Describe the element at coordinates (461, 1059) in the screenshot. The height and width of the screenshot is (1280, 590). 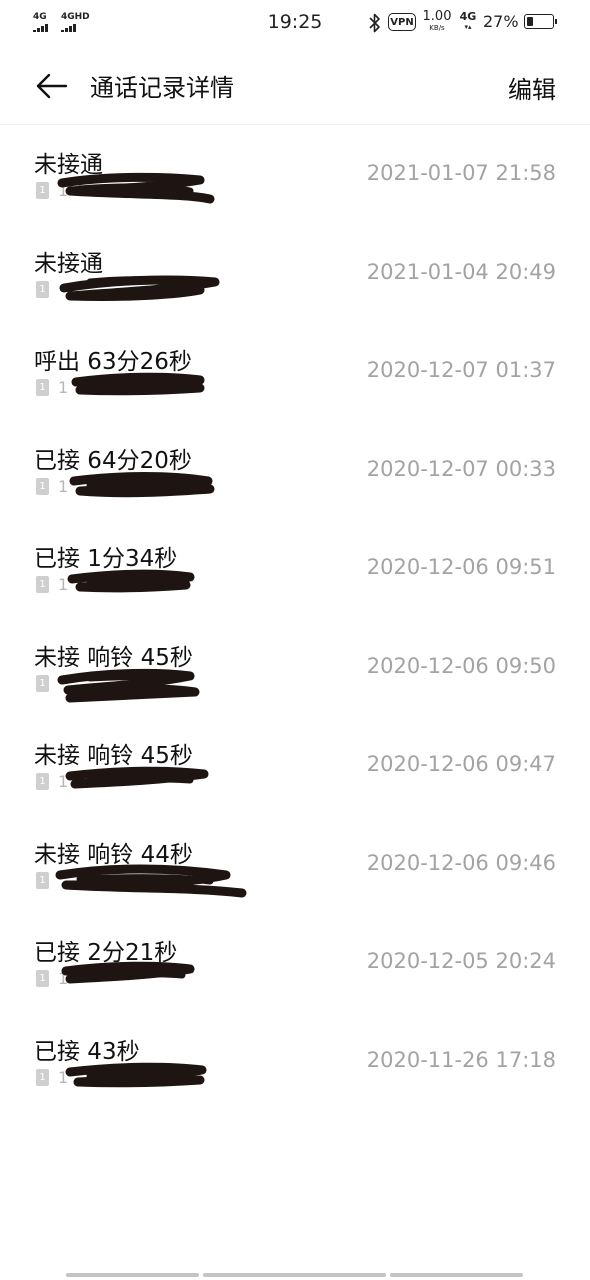
I see `call-datetime: 2020-11-26 17:18` at that location.